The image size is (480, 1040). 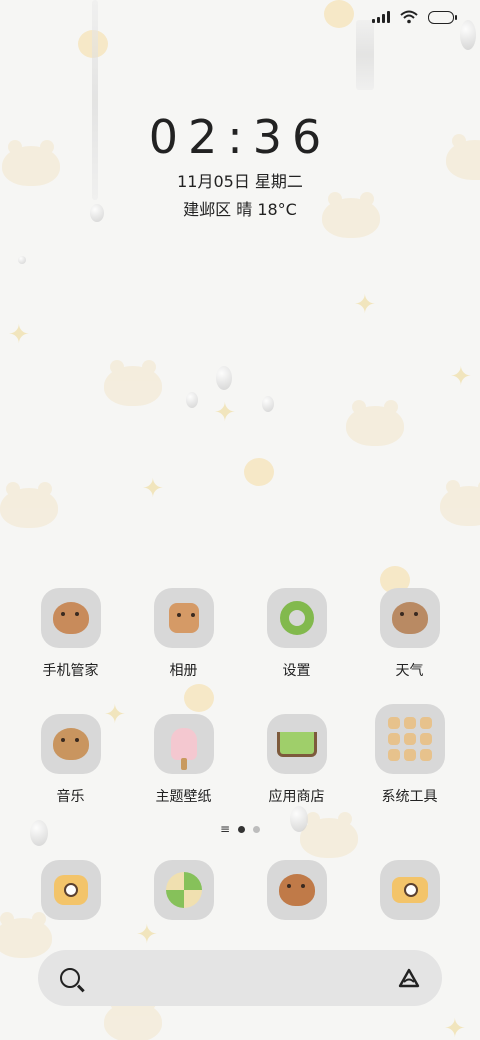 What do you see at coordinates (409, 978) in the screenshot?
I see `assistant-icon` at bounding box center [409, 978].